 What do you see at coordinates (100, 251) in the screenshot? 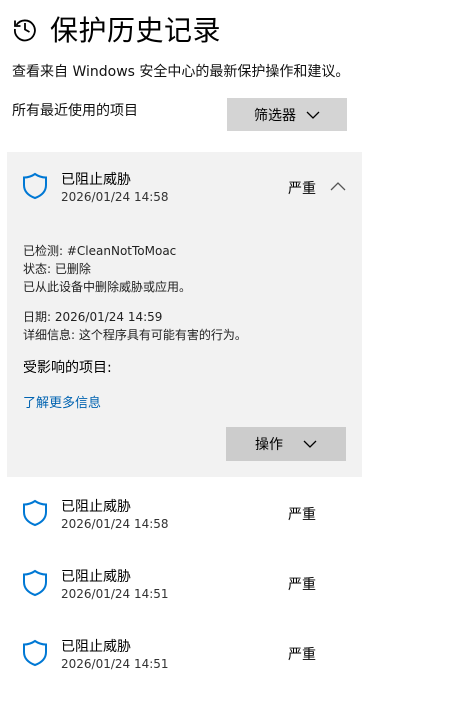
I see `detected-line: 已检测: #CleanNotToMoac` at bounding box center [100, 251].